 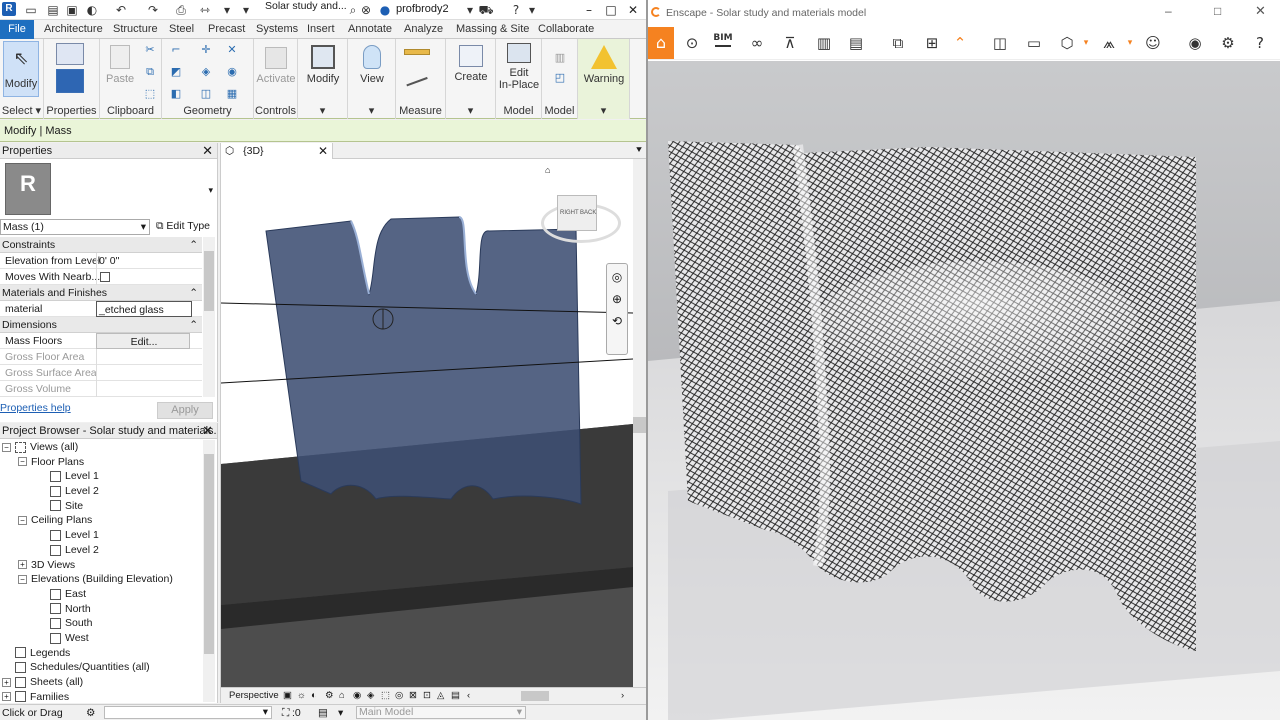 What do you see at coordinates (617, 299) in the screenshot?
I see `zoom-icon: ⊕` at bounding box center [617, 299].